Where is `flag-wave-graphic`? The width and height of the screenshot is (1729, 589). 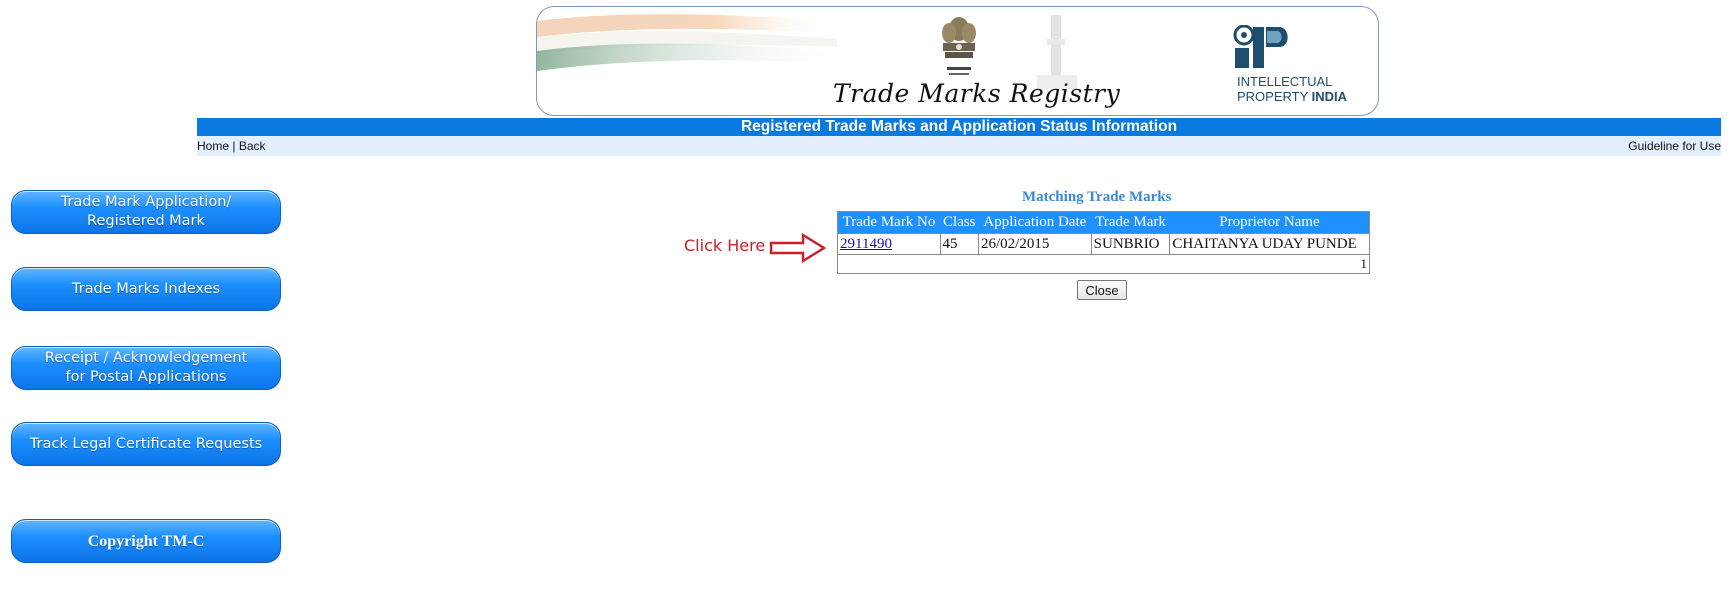
flag-wave-graphic is located at coordinates (697, 42).